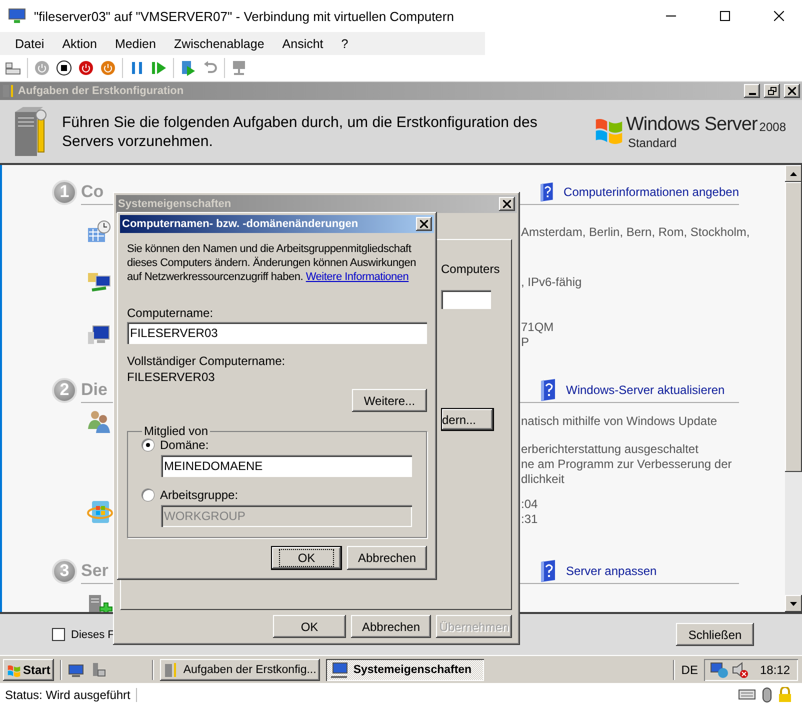 This screenshot has height=707, width=802. What do you see at coordinates (206, 361) in the screenshot?
I see `field-label: Vollständiger Computername:` at bounding box center [206, 361].